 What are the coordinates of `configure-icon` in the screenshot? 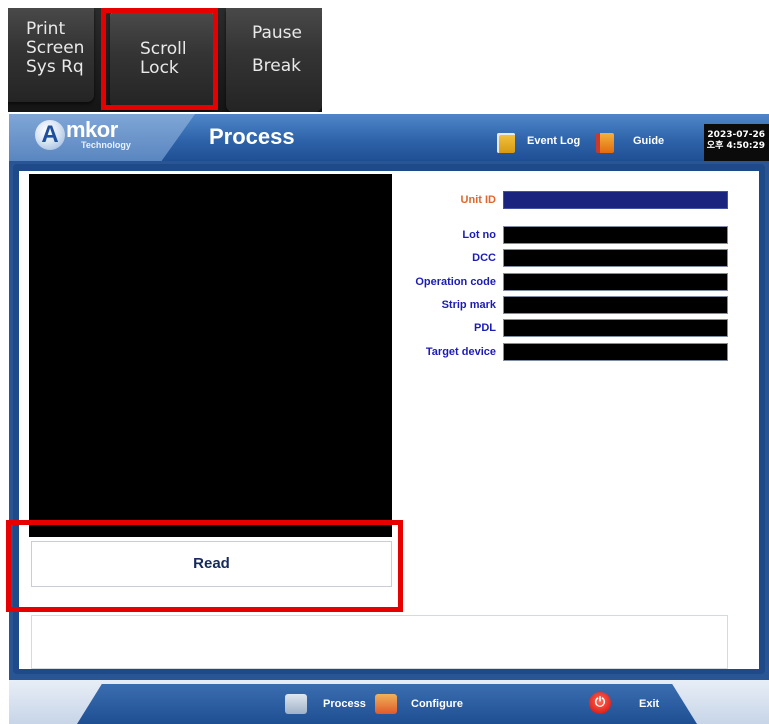 It's located at (386, 704).